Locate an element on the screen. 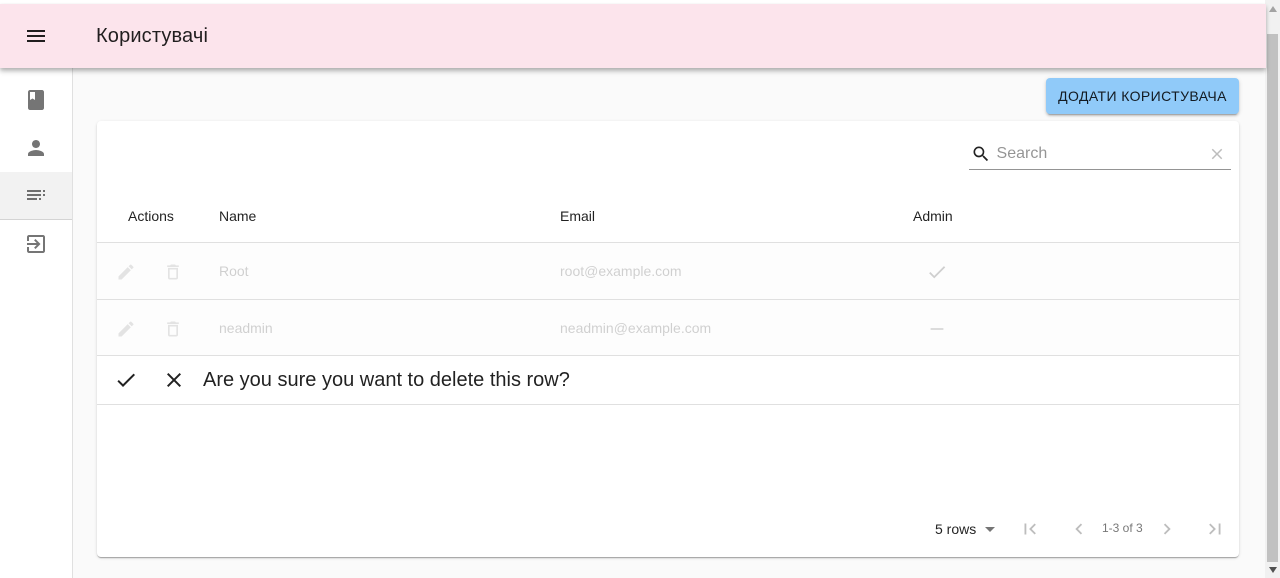 Image resolution: width=1280 pixels, height=578 pixels. scroll-up-arrow-icon is located at coordinates (1272, 8).